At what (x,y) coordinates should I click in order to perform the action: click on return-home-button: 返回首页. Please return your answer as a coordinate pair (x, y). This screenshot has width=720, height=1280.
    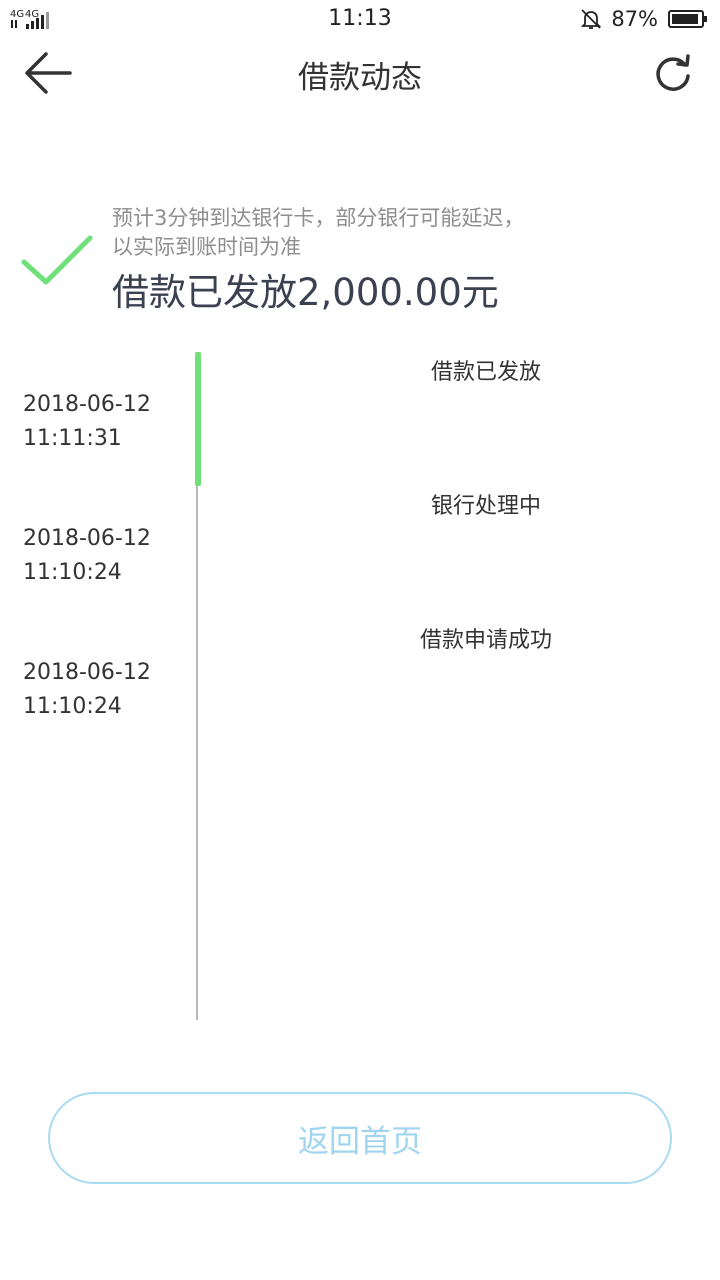
    Looking at the image, I should click on (360, 1138).